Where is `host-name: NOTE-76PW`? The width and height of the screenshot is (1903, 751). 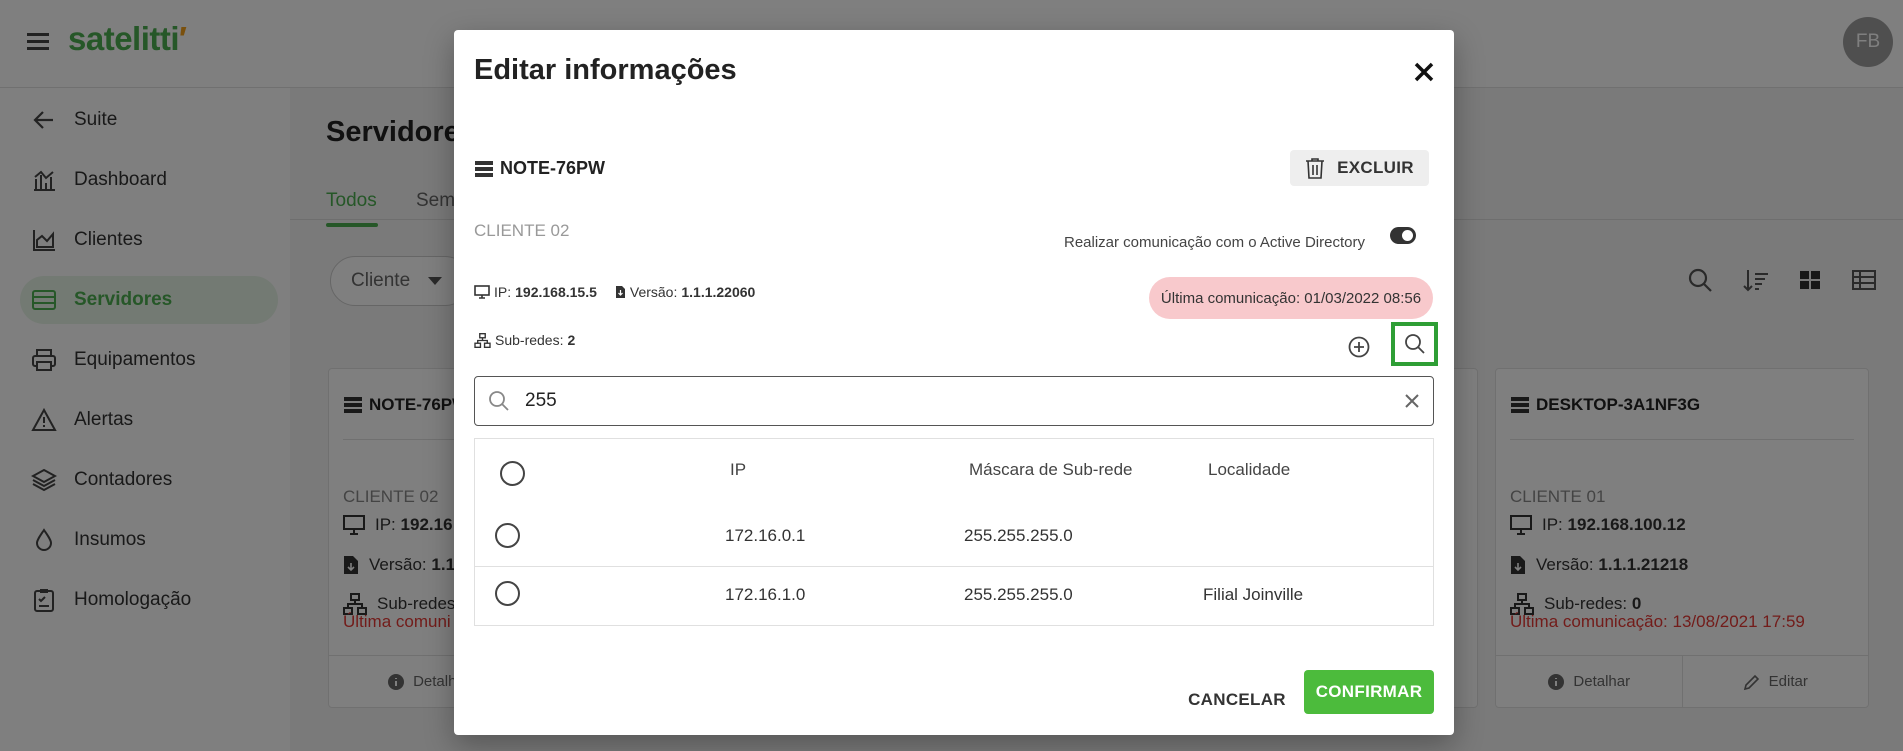
host-name: NOTE-76PW is located at coordinates (539, 168).